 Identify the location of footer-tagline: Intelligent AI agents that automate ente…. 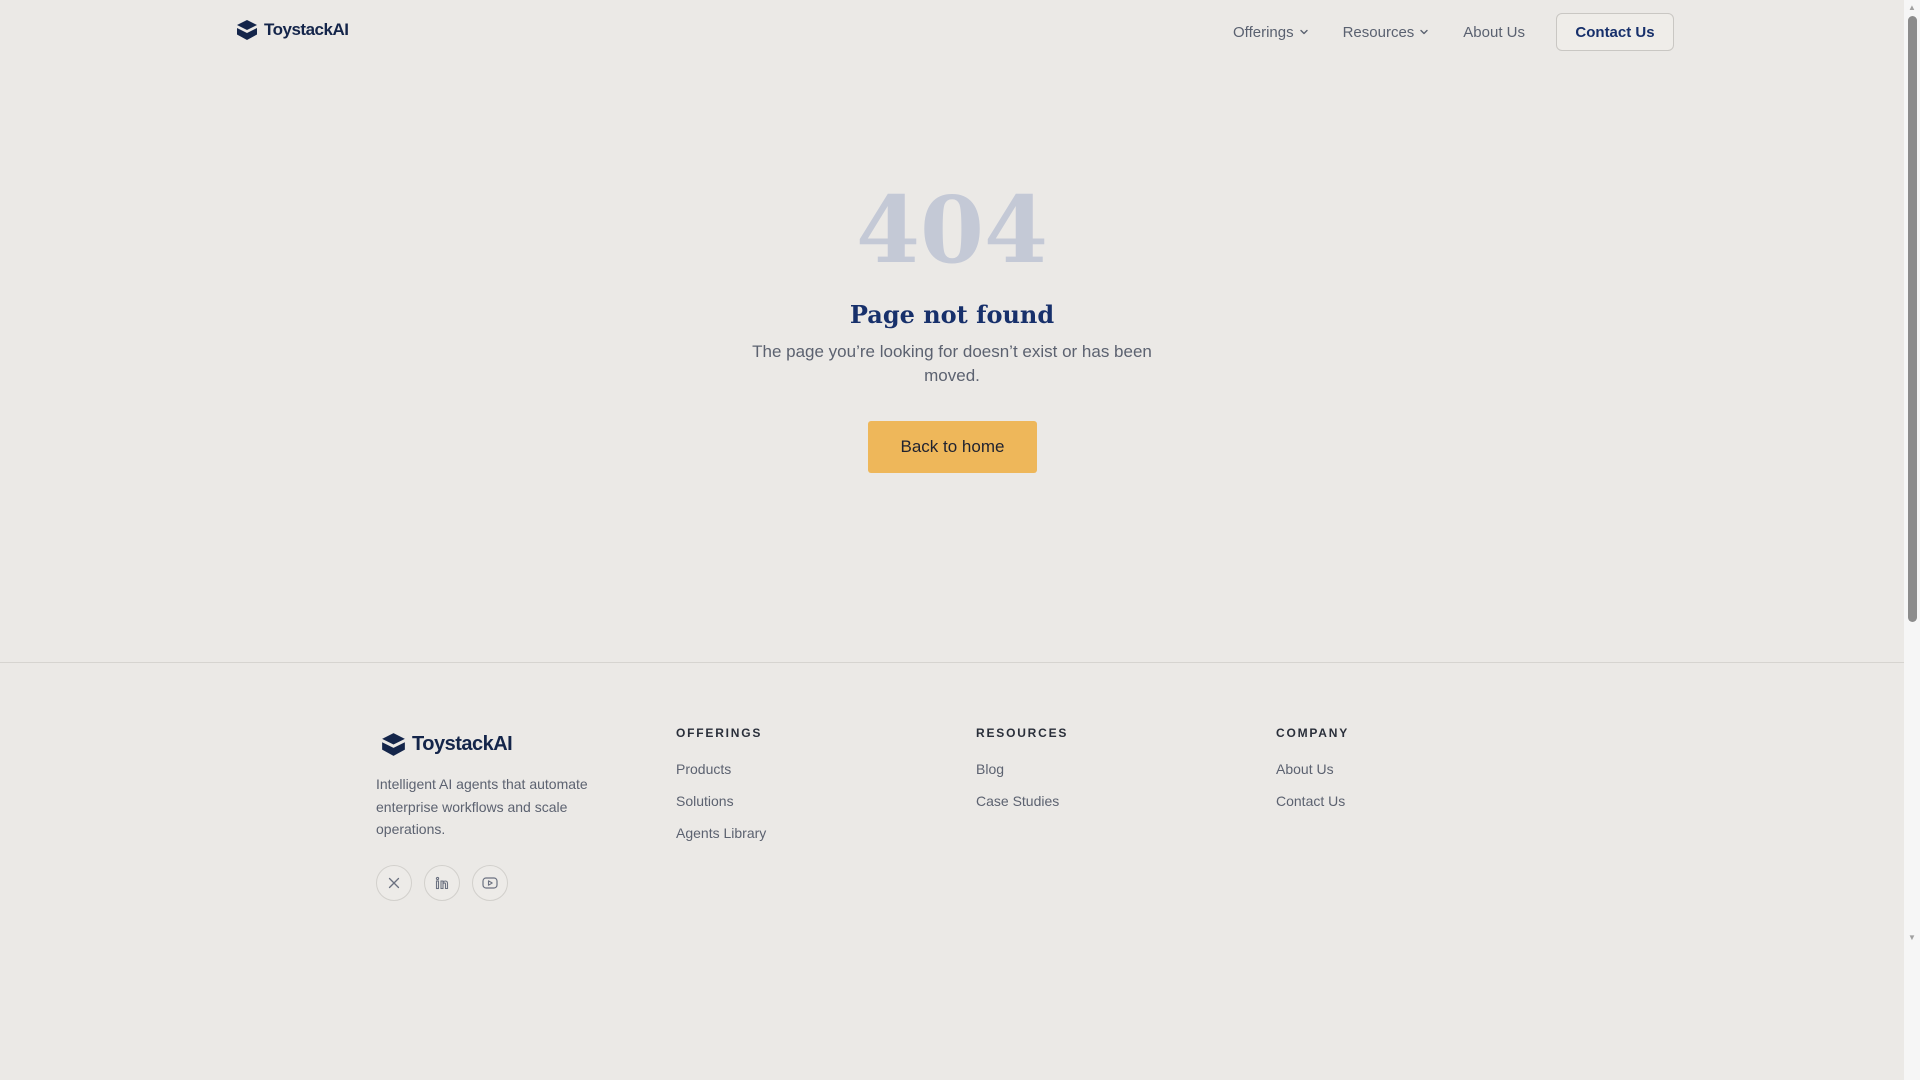
(482, 806).